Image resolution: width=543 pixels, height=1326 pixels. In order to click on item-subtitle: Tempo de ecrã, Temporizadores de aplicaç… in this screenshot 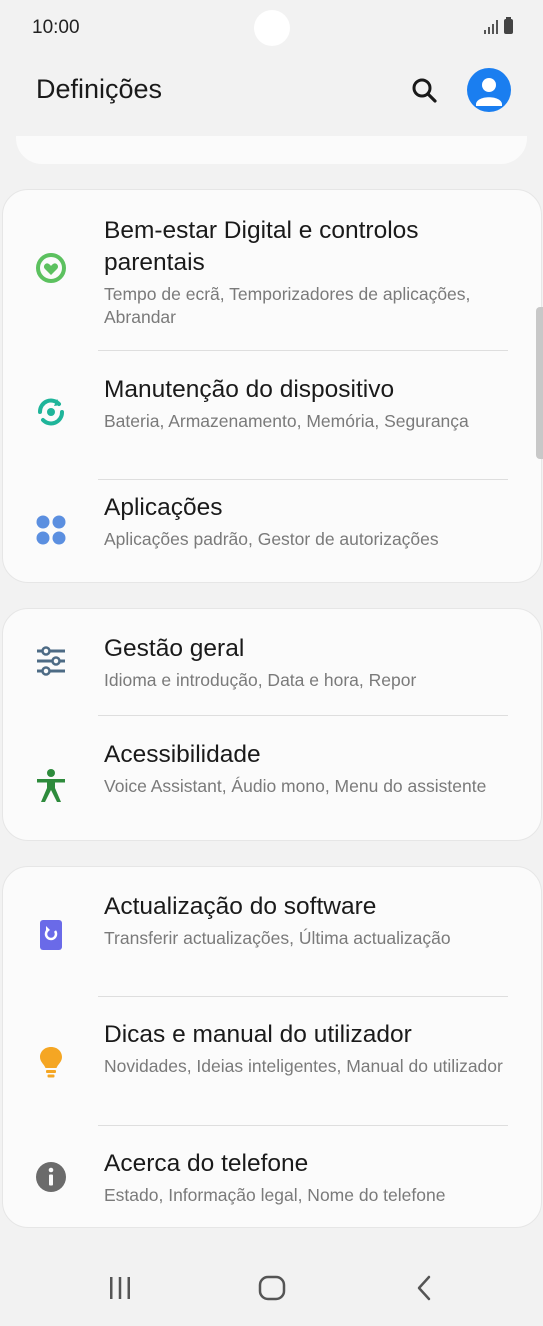, I will do `click(287, 305)`.